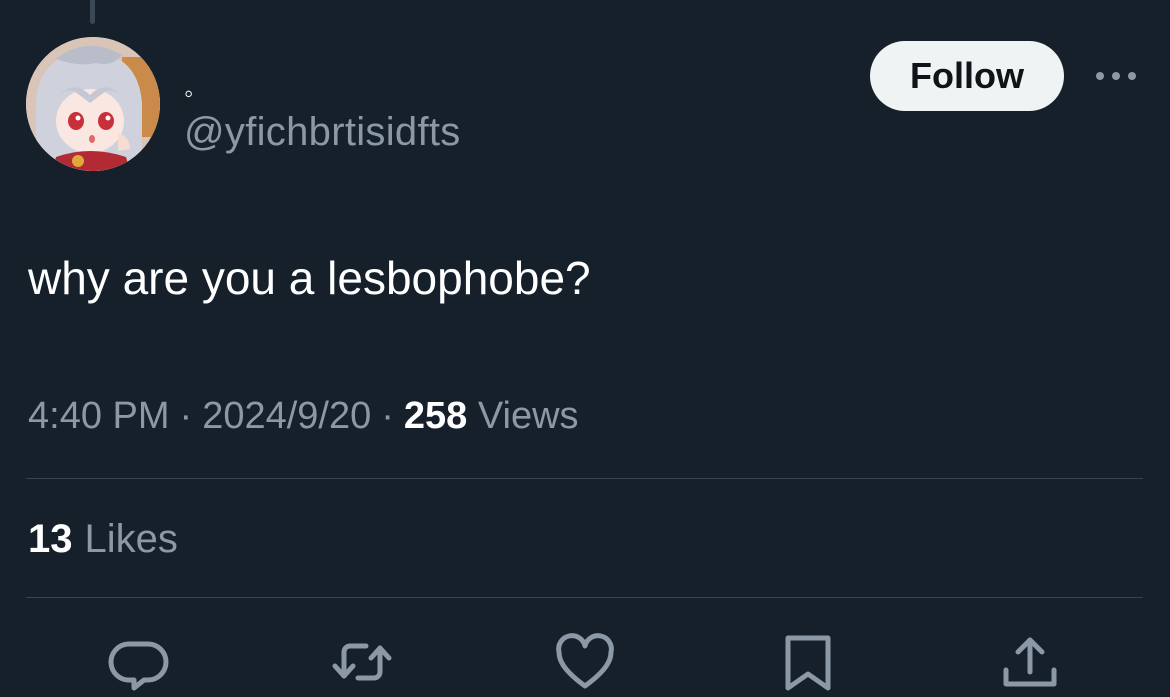  Describe the element at coordinates (131, 539) in the screenshot. I see `likes-label: Likes` at that location.